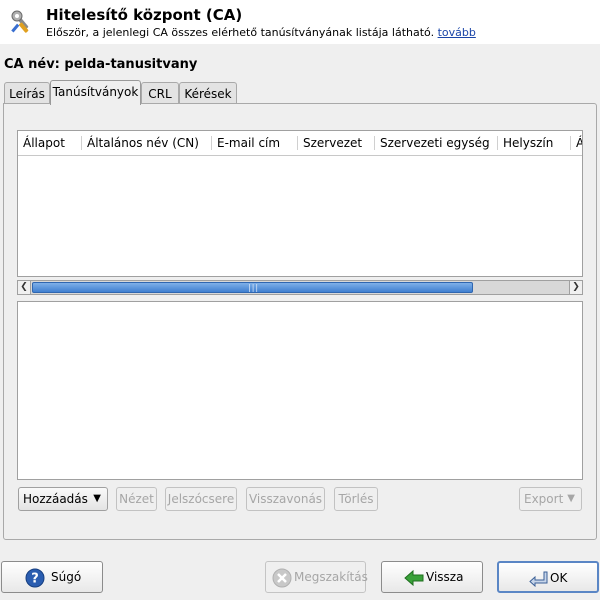 This screenshot has height=600, width=600. What do you see at coordinates (282, 578) in the screenshot?
I see `cancel-icon` at bounding box center [282, 578].